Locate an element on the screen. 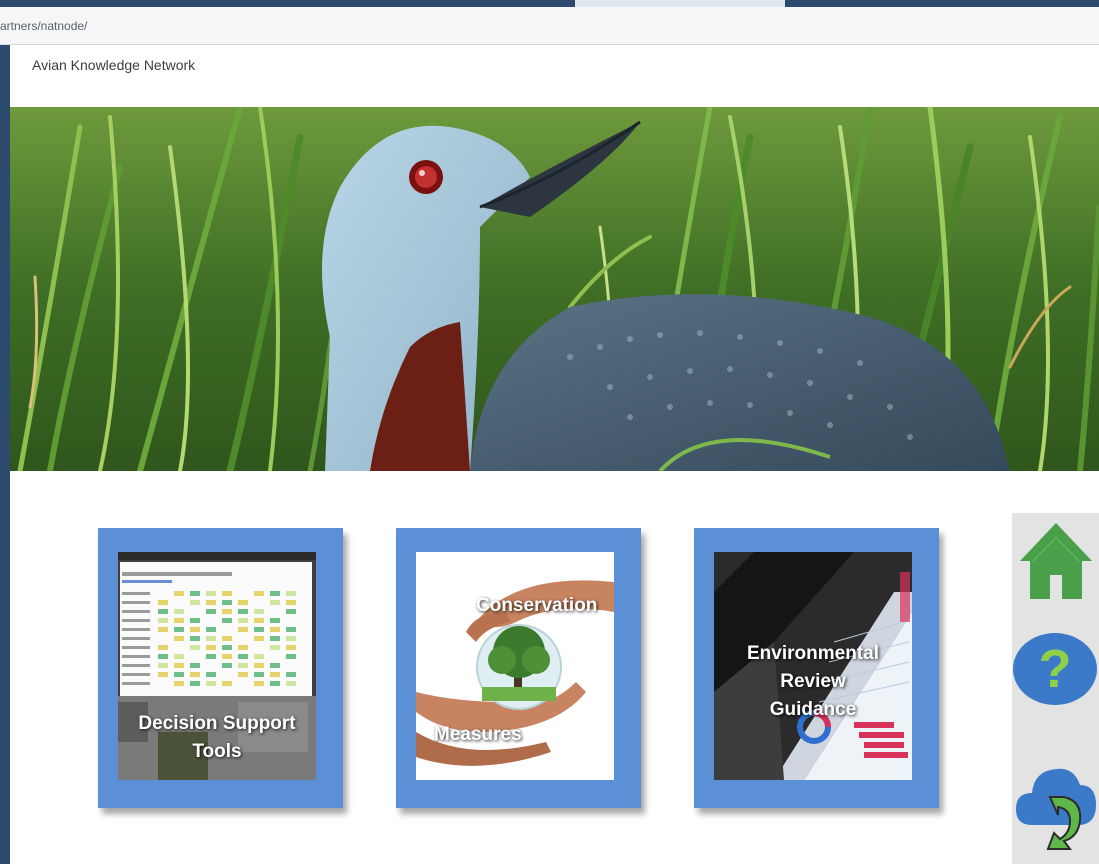 The height and width of the screenshot is (864, 1099). url-text: artners/natnode/ is located at coordinates (43, 26).